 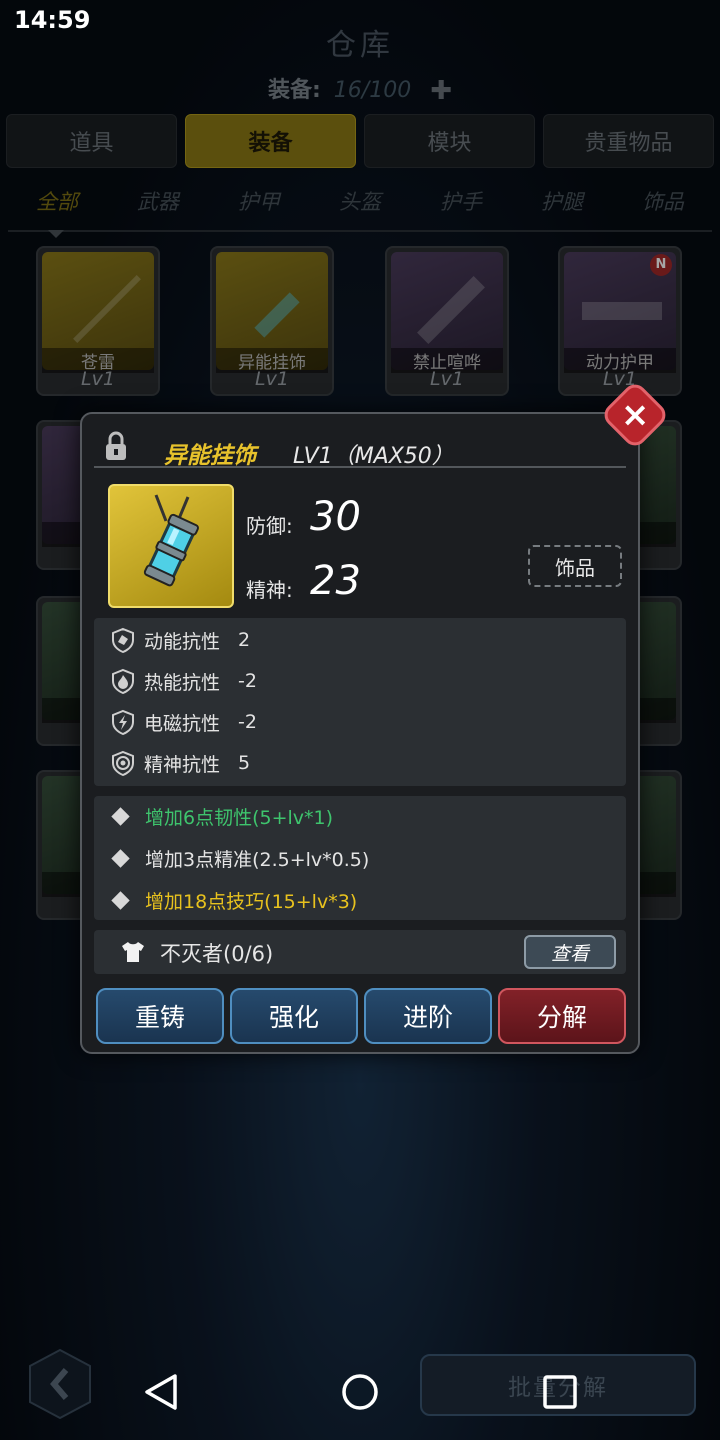 I want to click on bonus-row: 增加6点韧性(5+lv*1), so click(x=221, y=816).